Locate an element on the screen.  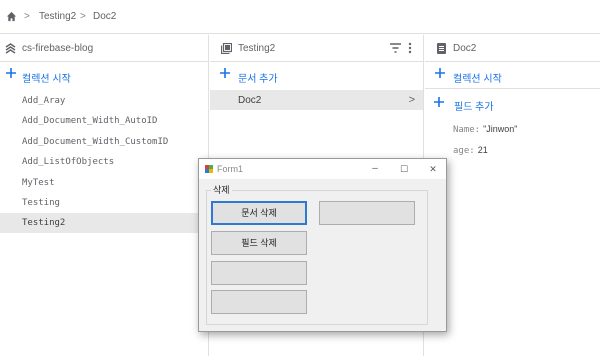
maximize-button: ☐ is located at coordinates (404, 169).